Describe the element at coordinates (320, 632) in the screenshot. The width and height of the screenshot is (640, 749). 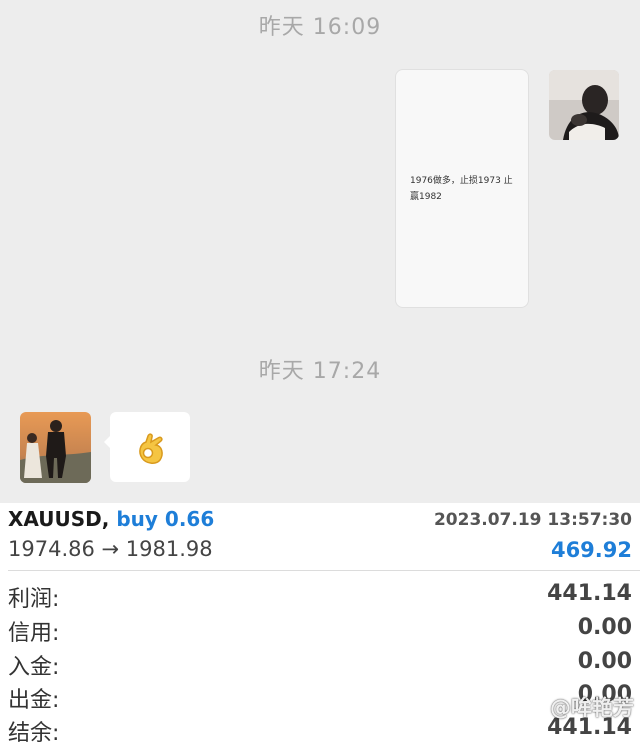
I see `summary-row-credit: 信用: 0.00` at that location.